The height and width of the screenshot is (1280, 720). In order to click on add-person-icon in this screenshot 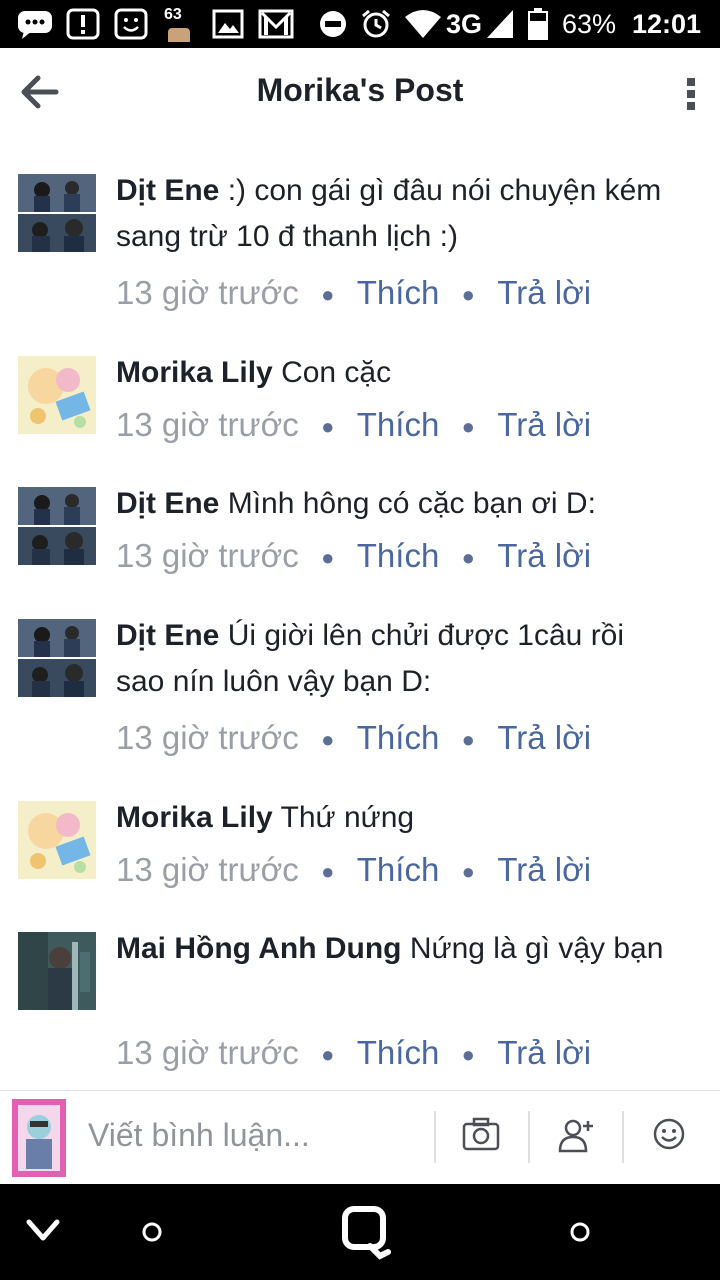, I will do `click(575, 1136)`.